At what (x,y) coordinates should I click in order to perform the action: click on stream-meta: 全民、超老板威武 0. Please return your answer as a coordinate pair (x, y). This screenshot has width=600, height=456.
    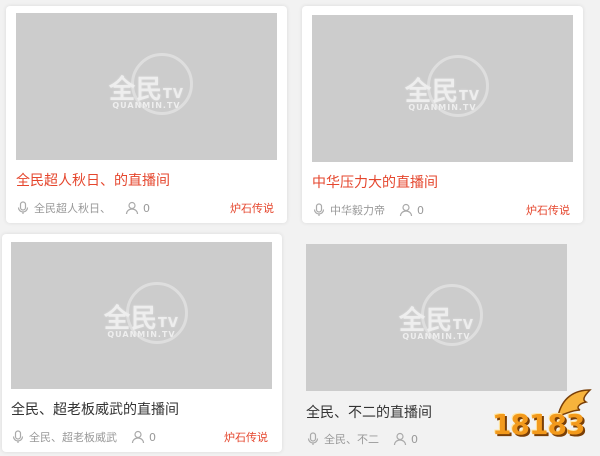
    Looking at the image, I should click on (83, 437).